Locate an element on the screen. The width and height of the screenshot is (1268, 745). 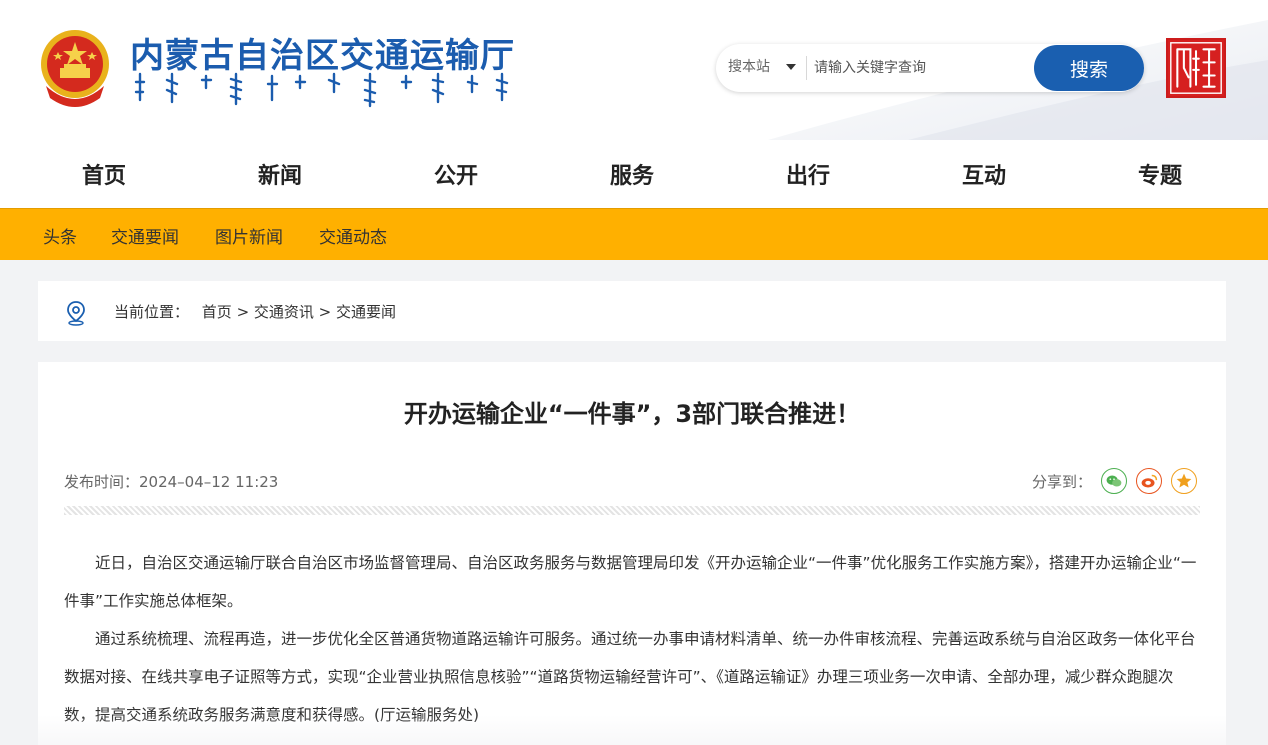
sub-nav: 头条 交通要闻 图片新闻 交通动态 is located at coordinates (634, 234).